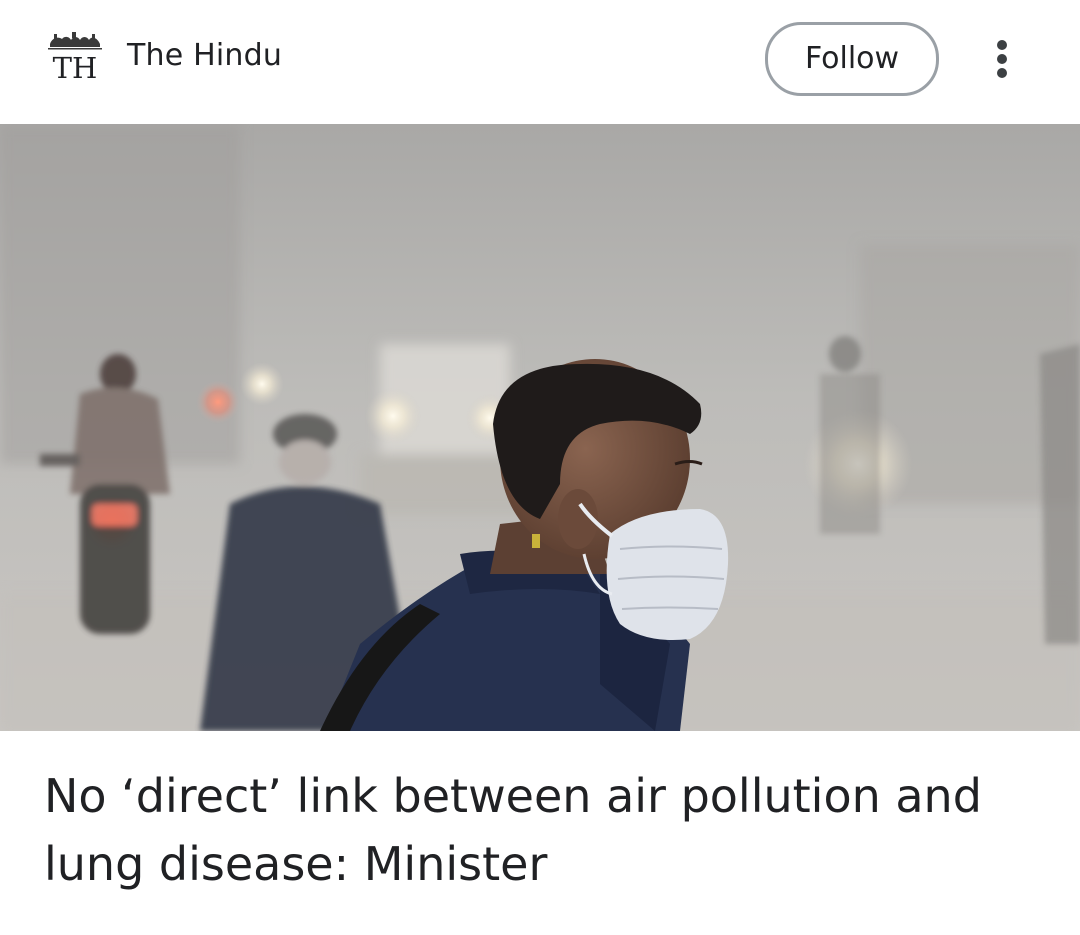  Describe the element at coordinates (75, 68) in the screenshot. I see `svg-text: TH` at that location.